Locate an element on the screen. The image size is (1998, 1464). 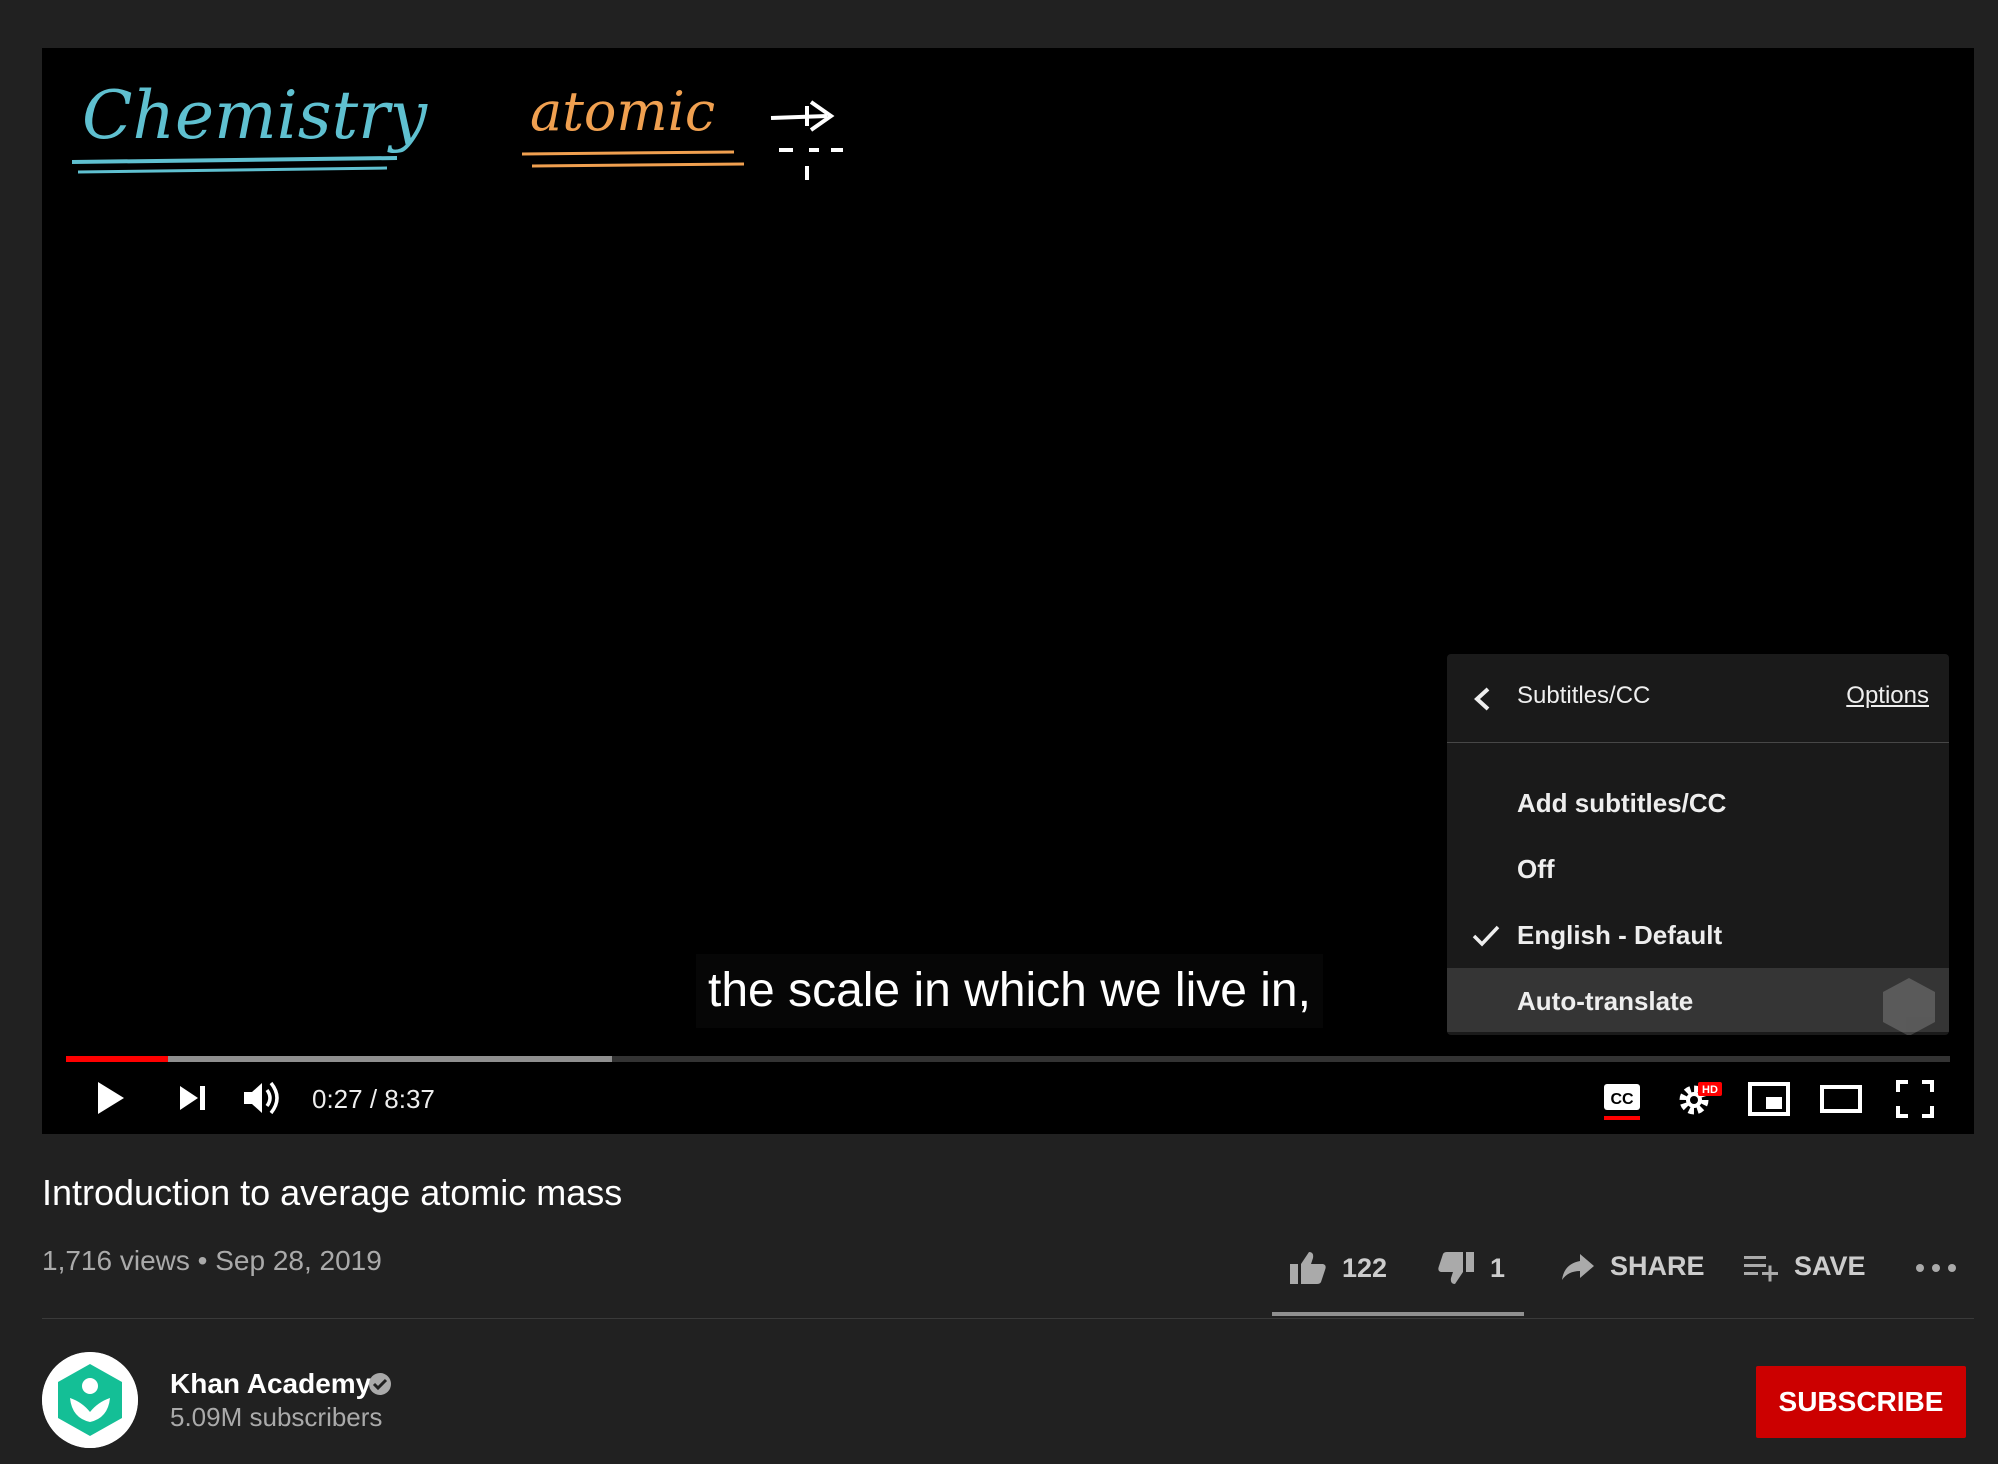
handwriting-arrow is located at coordinates (806, 140).